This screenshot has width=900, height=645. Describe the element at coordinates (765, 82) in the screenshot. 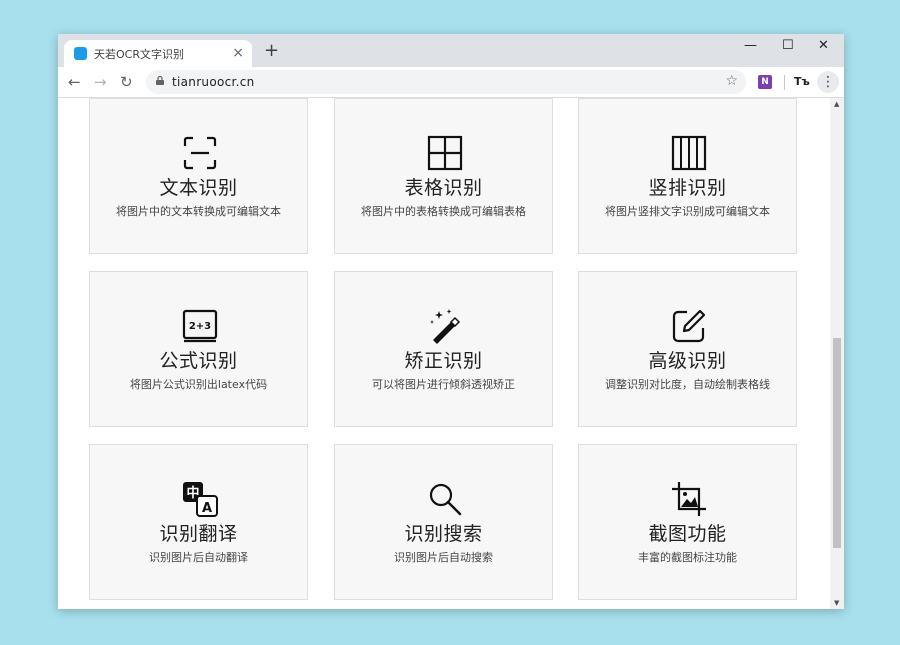

I see `onenote-extension-icon: N` at that location.